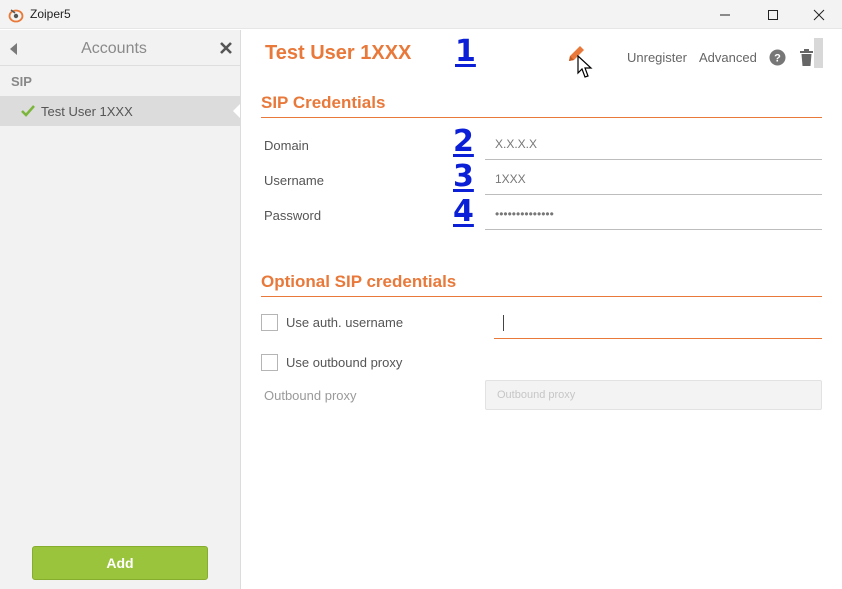 The width and height of the screenshot is (842, 589). I want to click on sip-credentials-heading: SIP Credentials, so click(323, 102).